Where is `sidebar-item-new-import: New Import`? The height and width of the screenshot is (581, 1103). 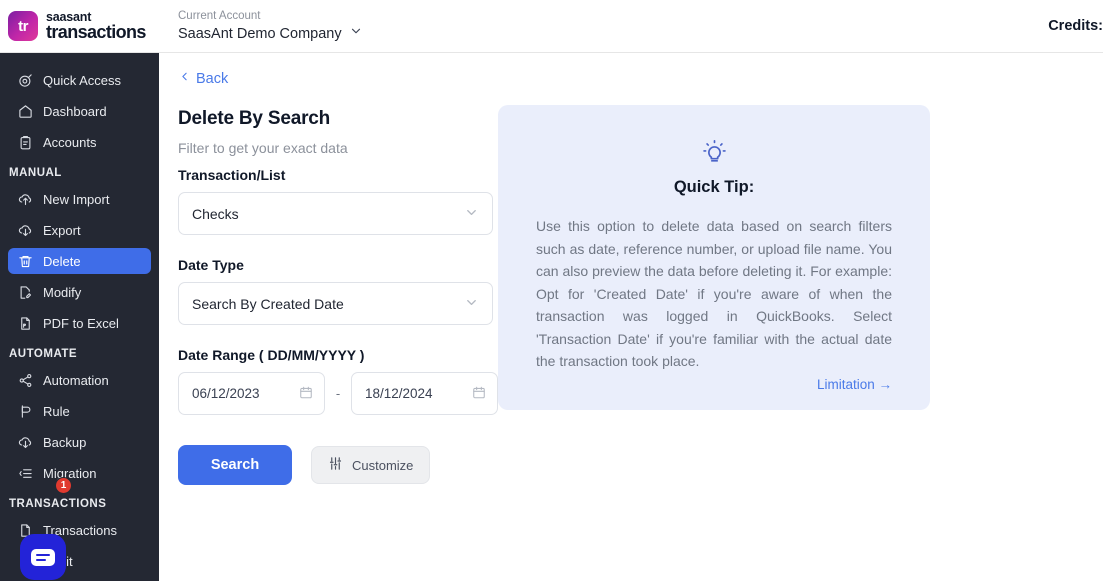 sidebar-item-new-import: New Import is located at coordinates (79, 199).